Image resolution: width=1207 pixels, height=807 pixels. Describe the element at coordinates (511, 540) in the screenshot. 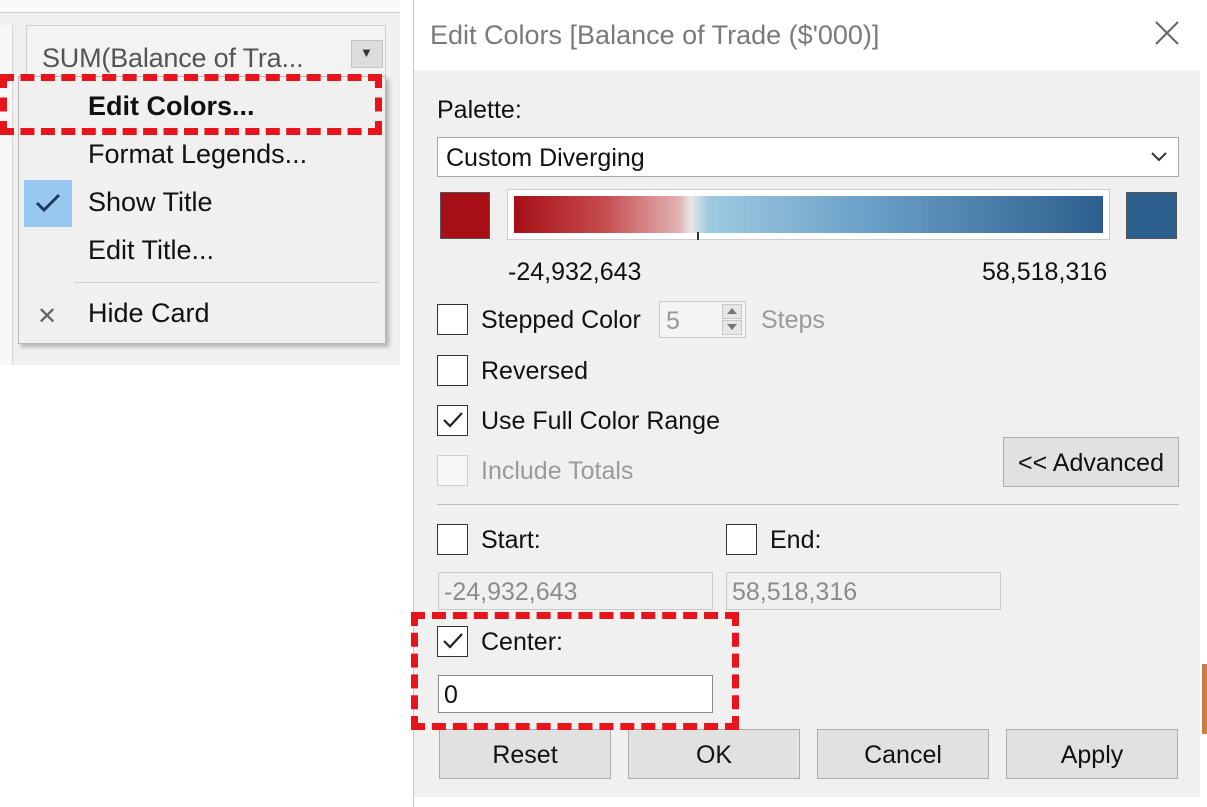

I see `start-label: Start:` at that location.